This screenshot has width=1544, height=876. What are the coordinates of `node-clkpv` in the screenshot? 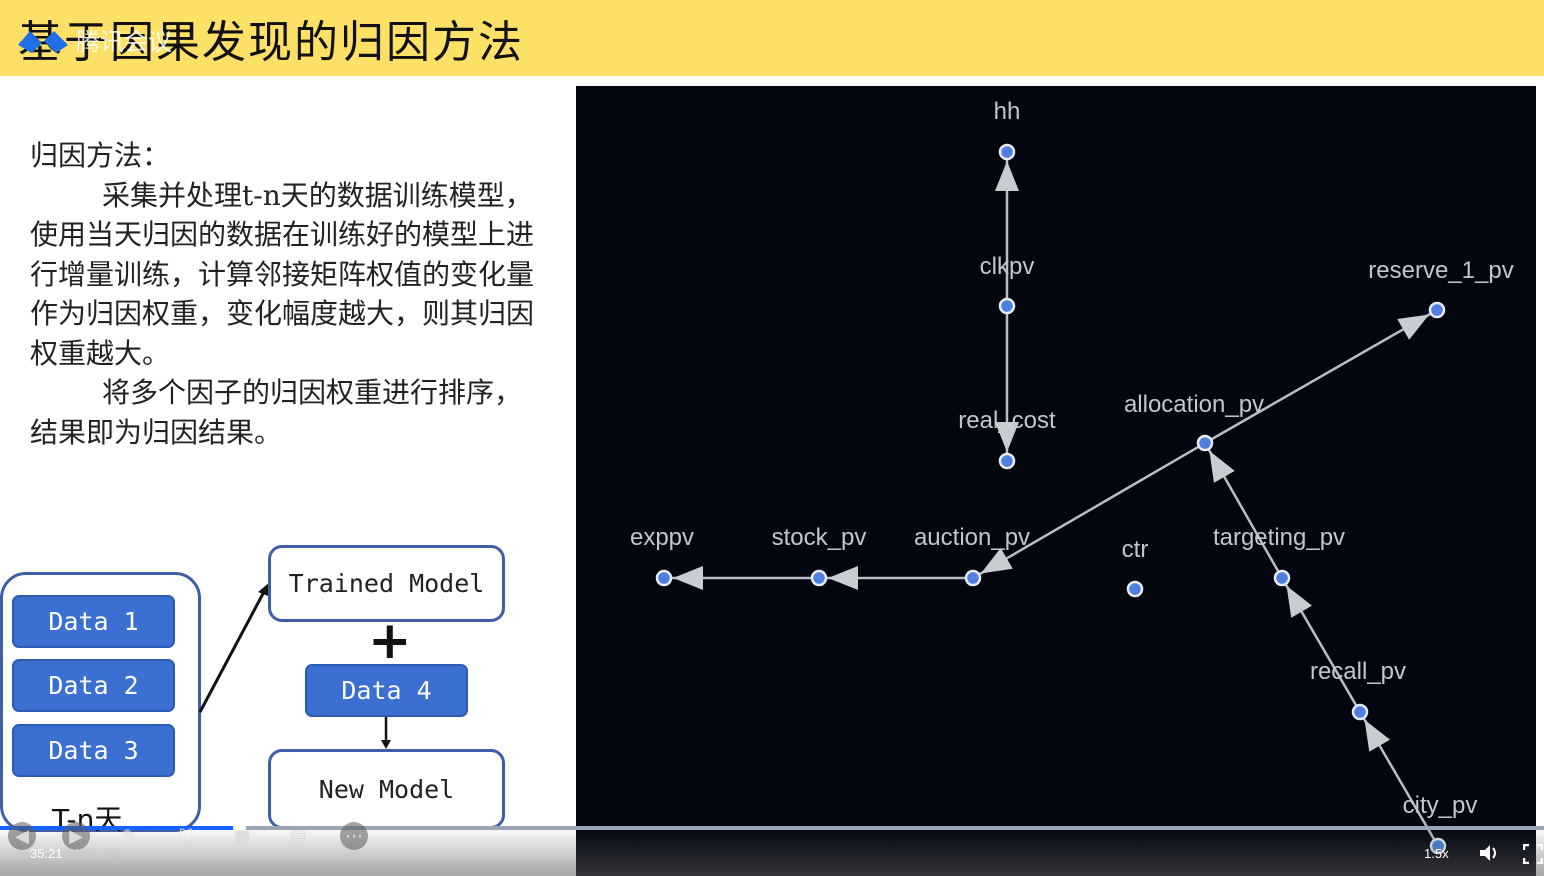 It's located at (1007, 306).